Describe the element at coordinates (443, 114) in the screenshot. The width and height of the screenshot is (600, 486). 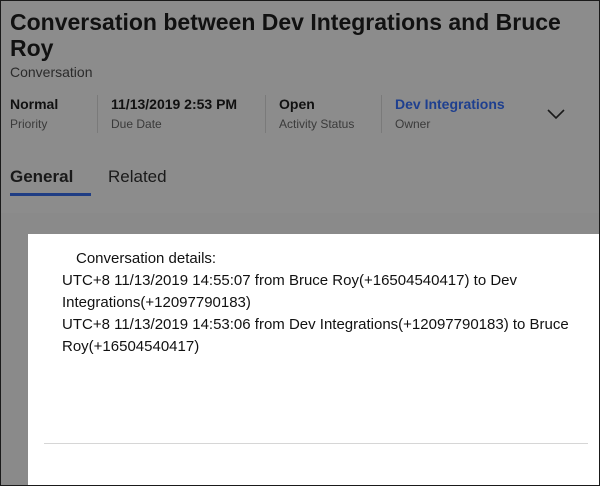
I see `owner-field: Dev Integrations Owner` at that location.